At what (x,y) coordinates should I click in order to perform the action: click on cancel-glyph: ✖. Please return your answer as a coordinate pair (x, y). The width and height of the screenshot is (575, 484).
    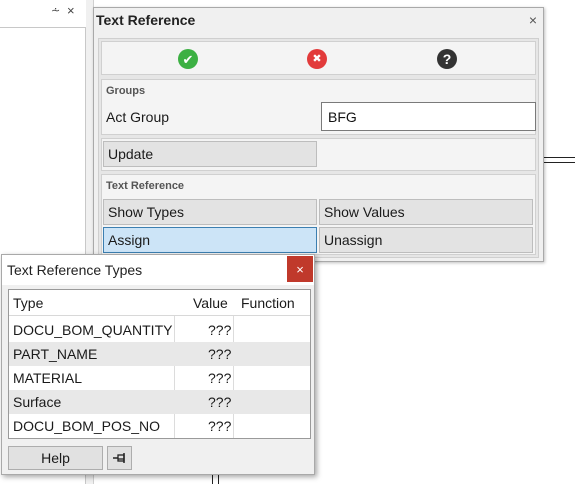
    Looking at the image, I should click on (317, 58).